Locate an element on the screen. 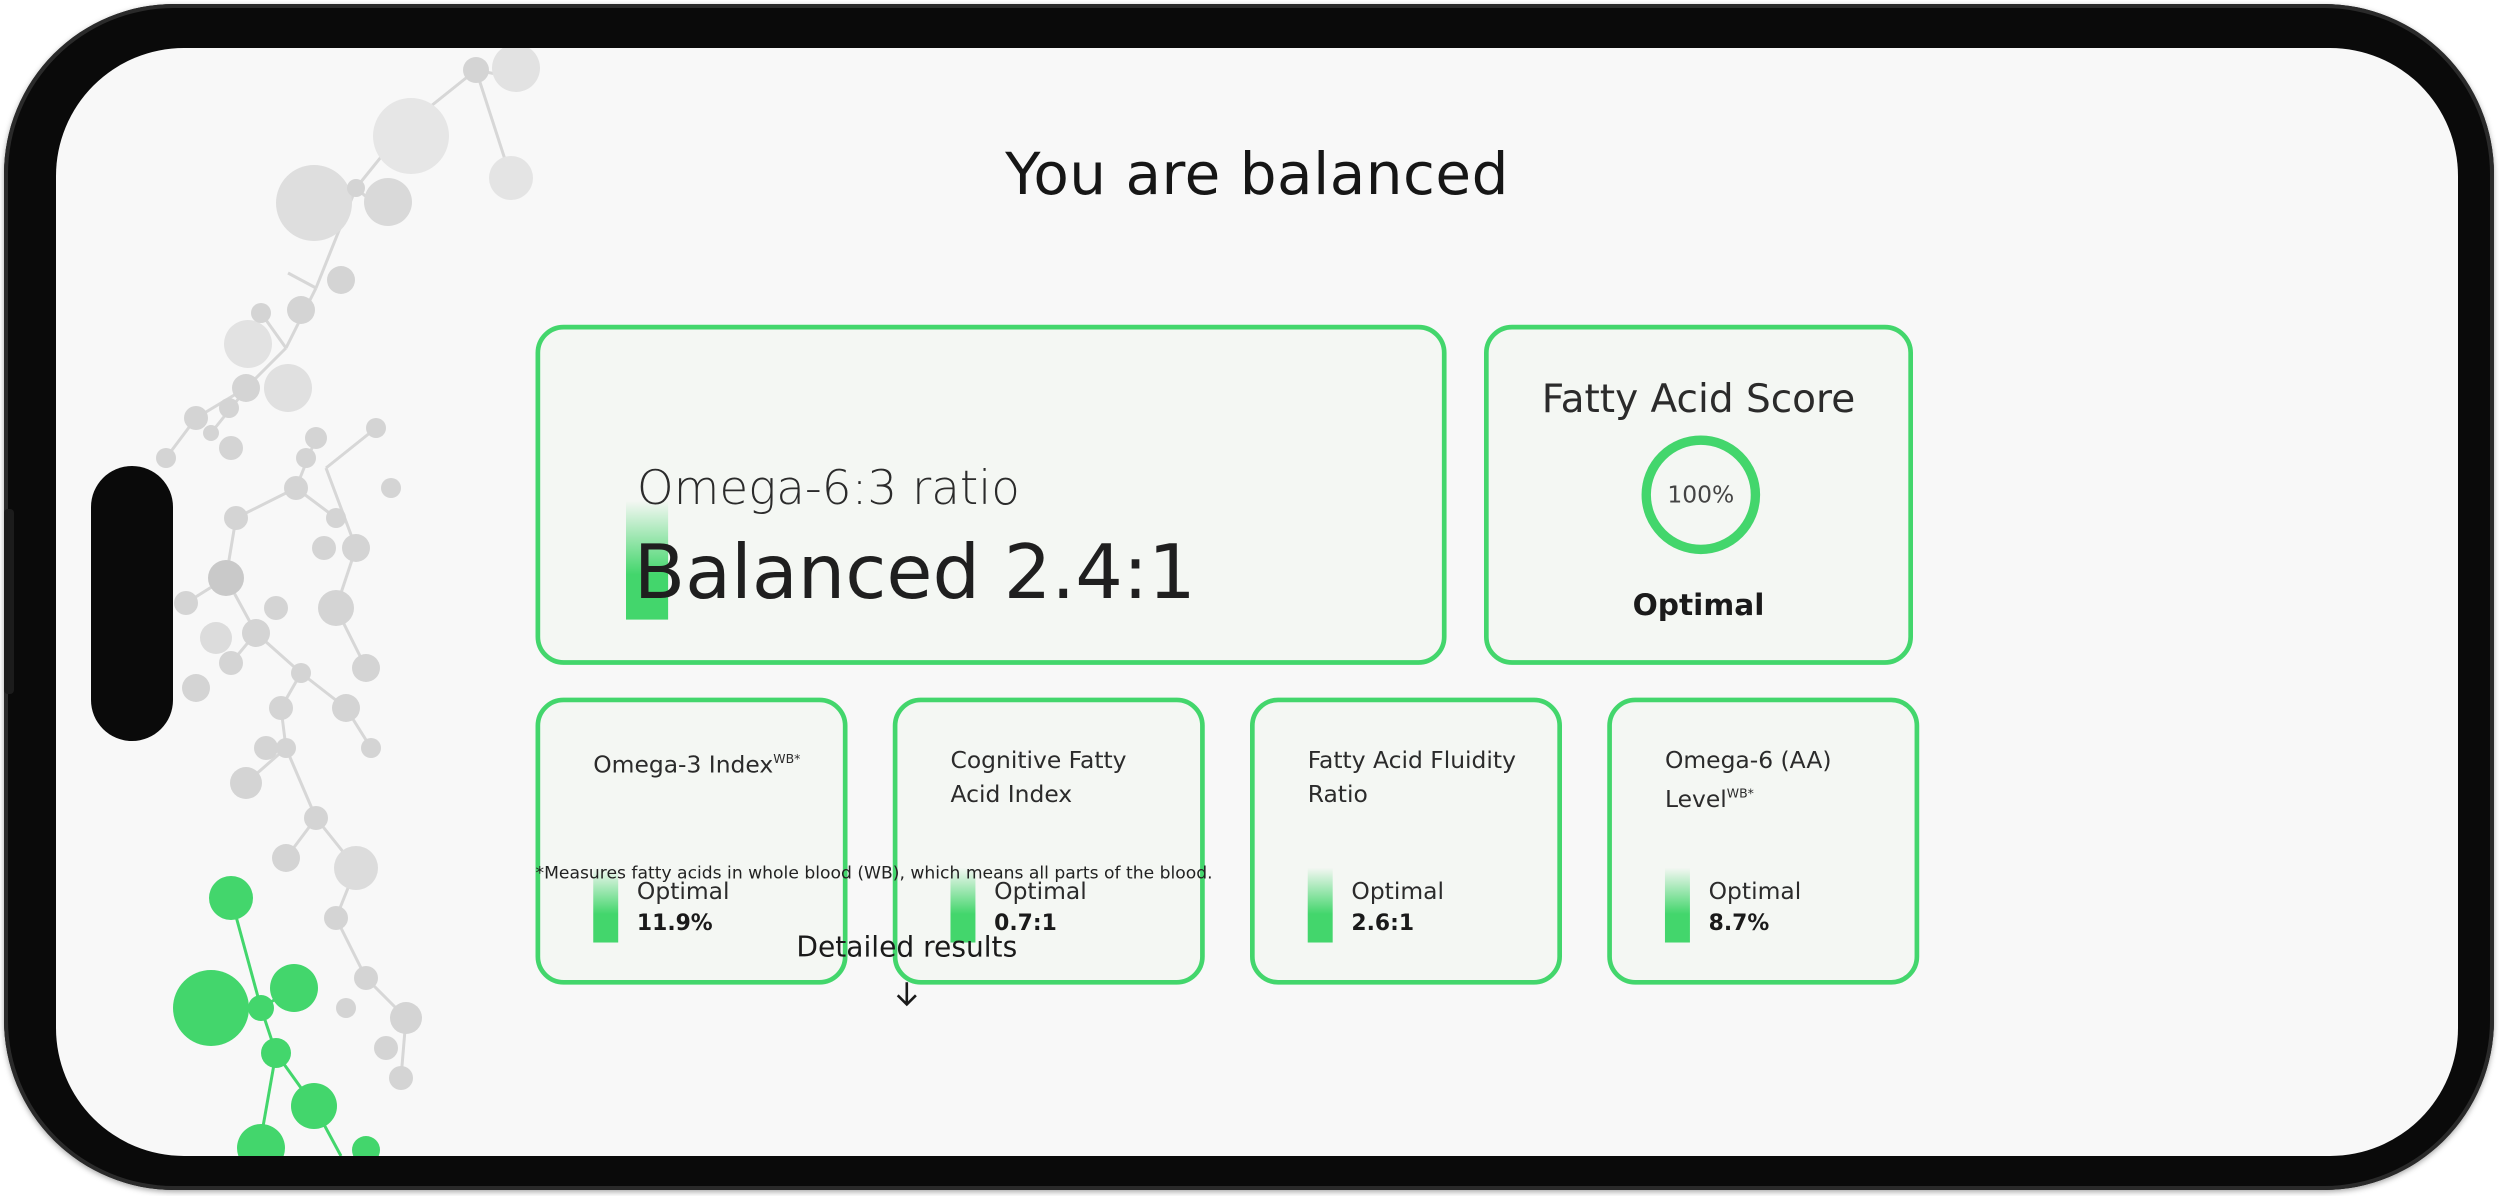 This screenshot has width=2500, height=1196. score-status: Optimal is located at coordinates (1698, 605).